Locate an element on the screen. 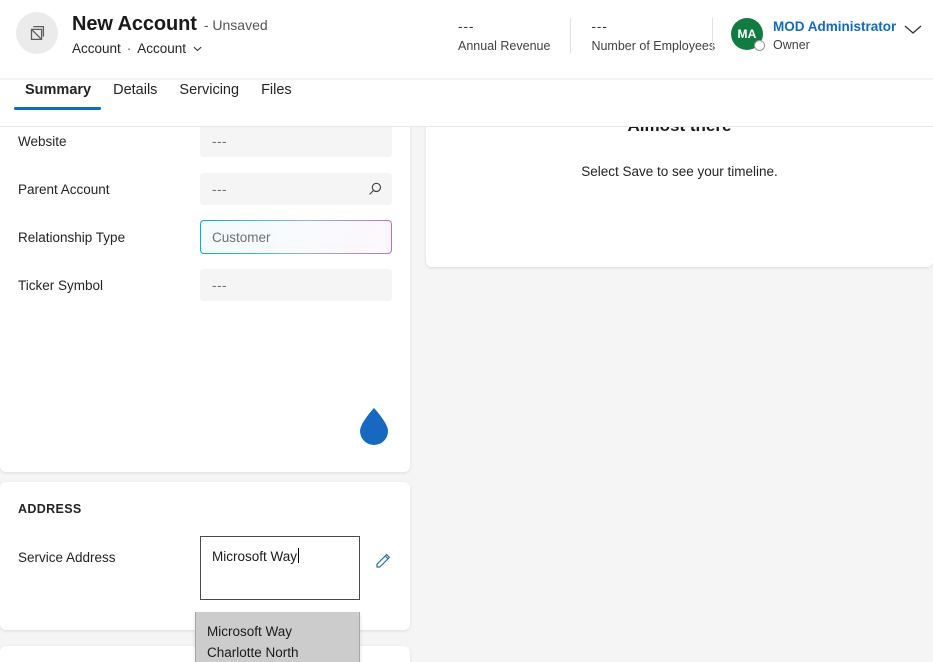 The height and width of the screenshot is (662, 933). parent-account-input: --- is located at coordinates (296, 189).